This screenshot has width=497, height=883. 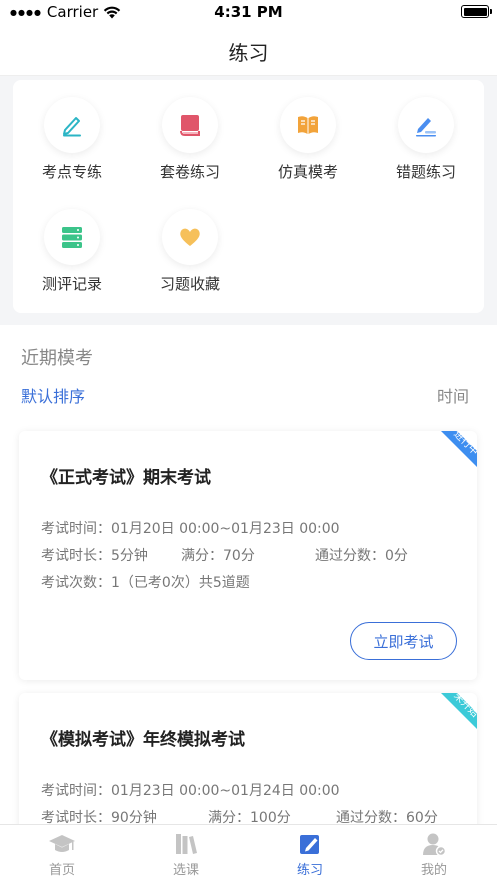 What do you see at coordinates (426, 127) in the screenshot?
I see `edit-icon` at bounding box center [426, 127].